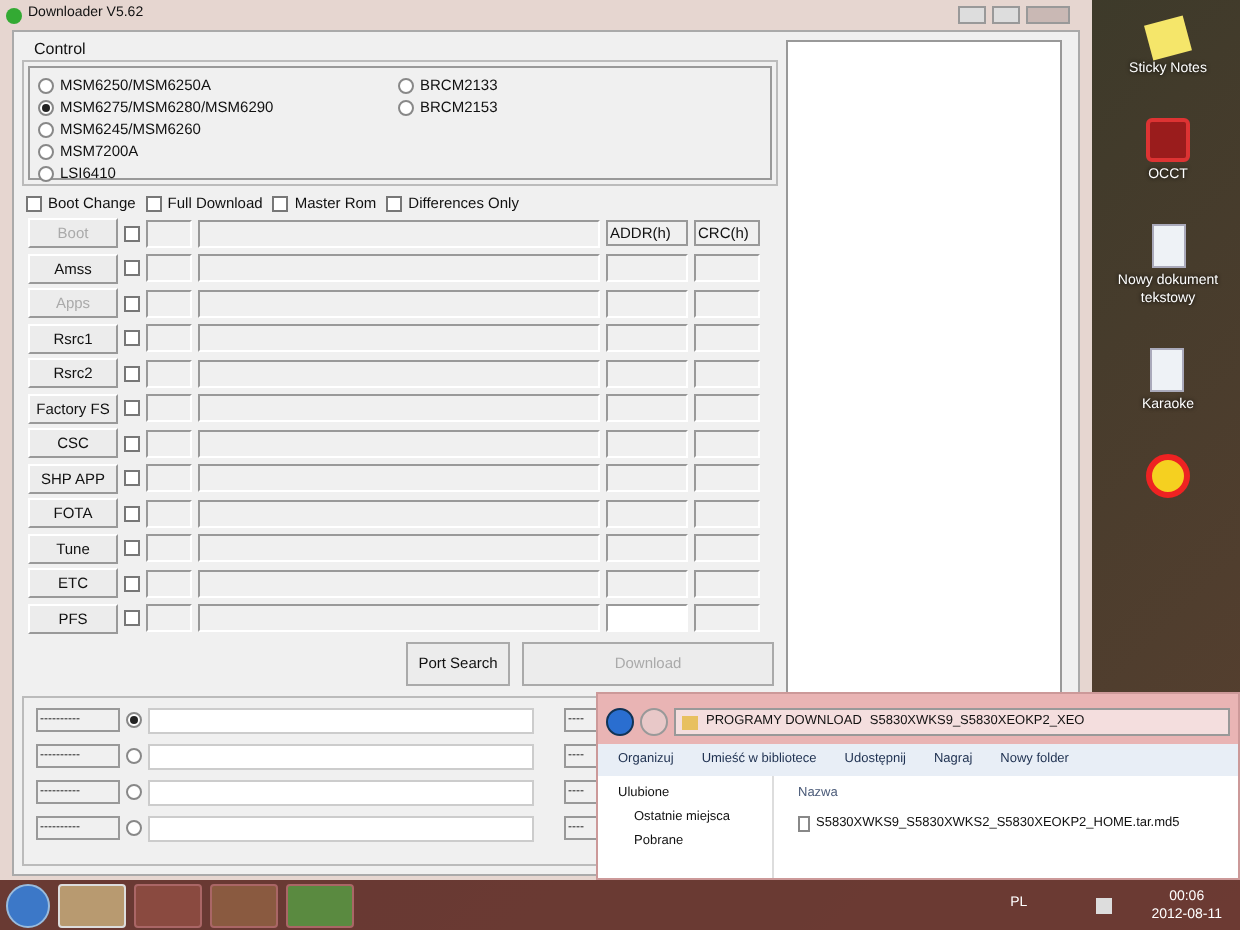 This screenshot has width=1240, height=930. I want to click on maximize-button, so click(1006, 15).